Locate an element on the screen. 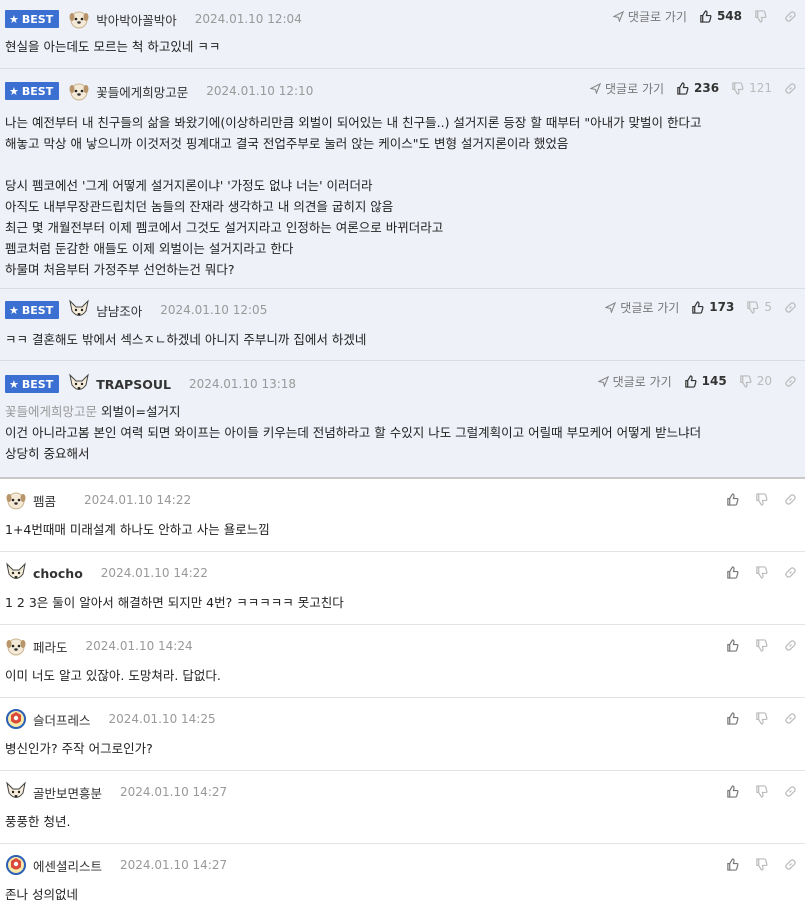 Image resolution: width=805 pixels, height=914 pixels. author-nick: 박아박아꼴박아 is located at coordinates (136, 19).